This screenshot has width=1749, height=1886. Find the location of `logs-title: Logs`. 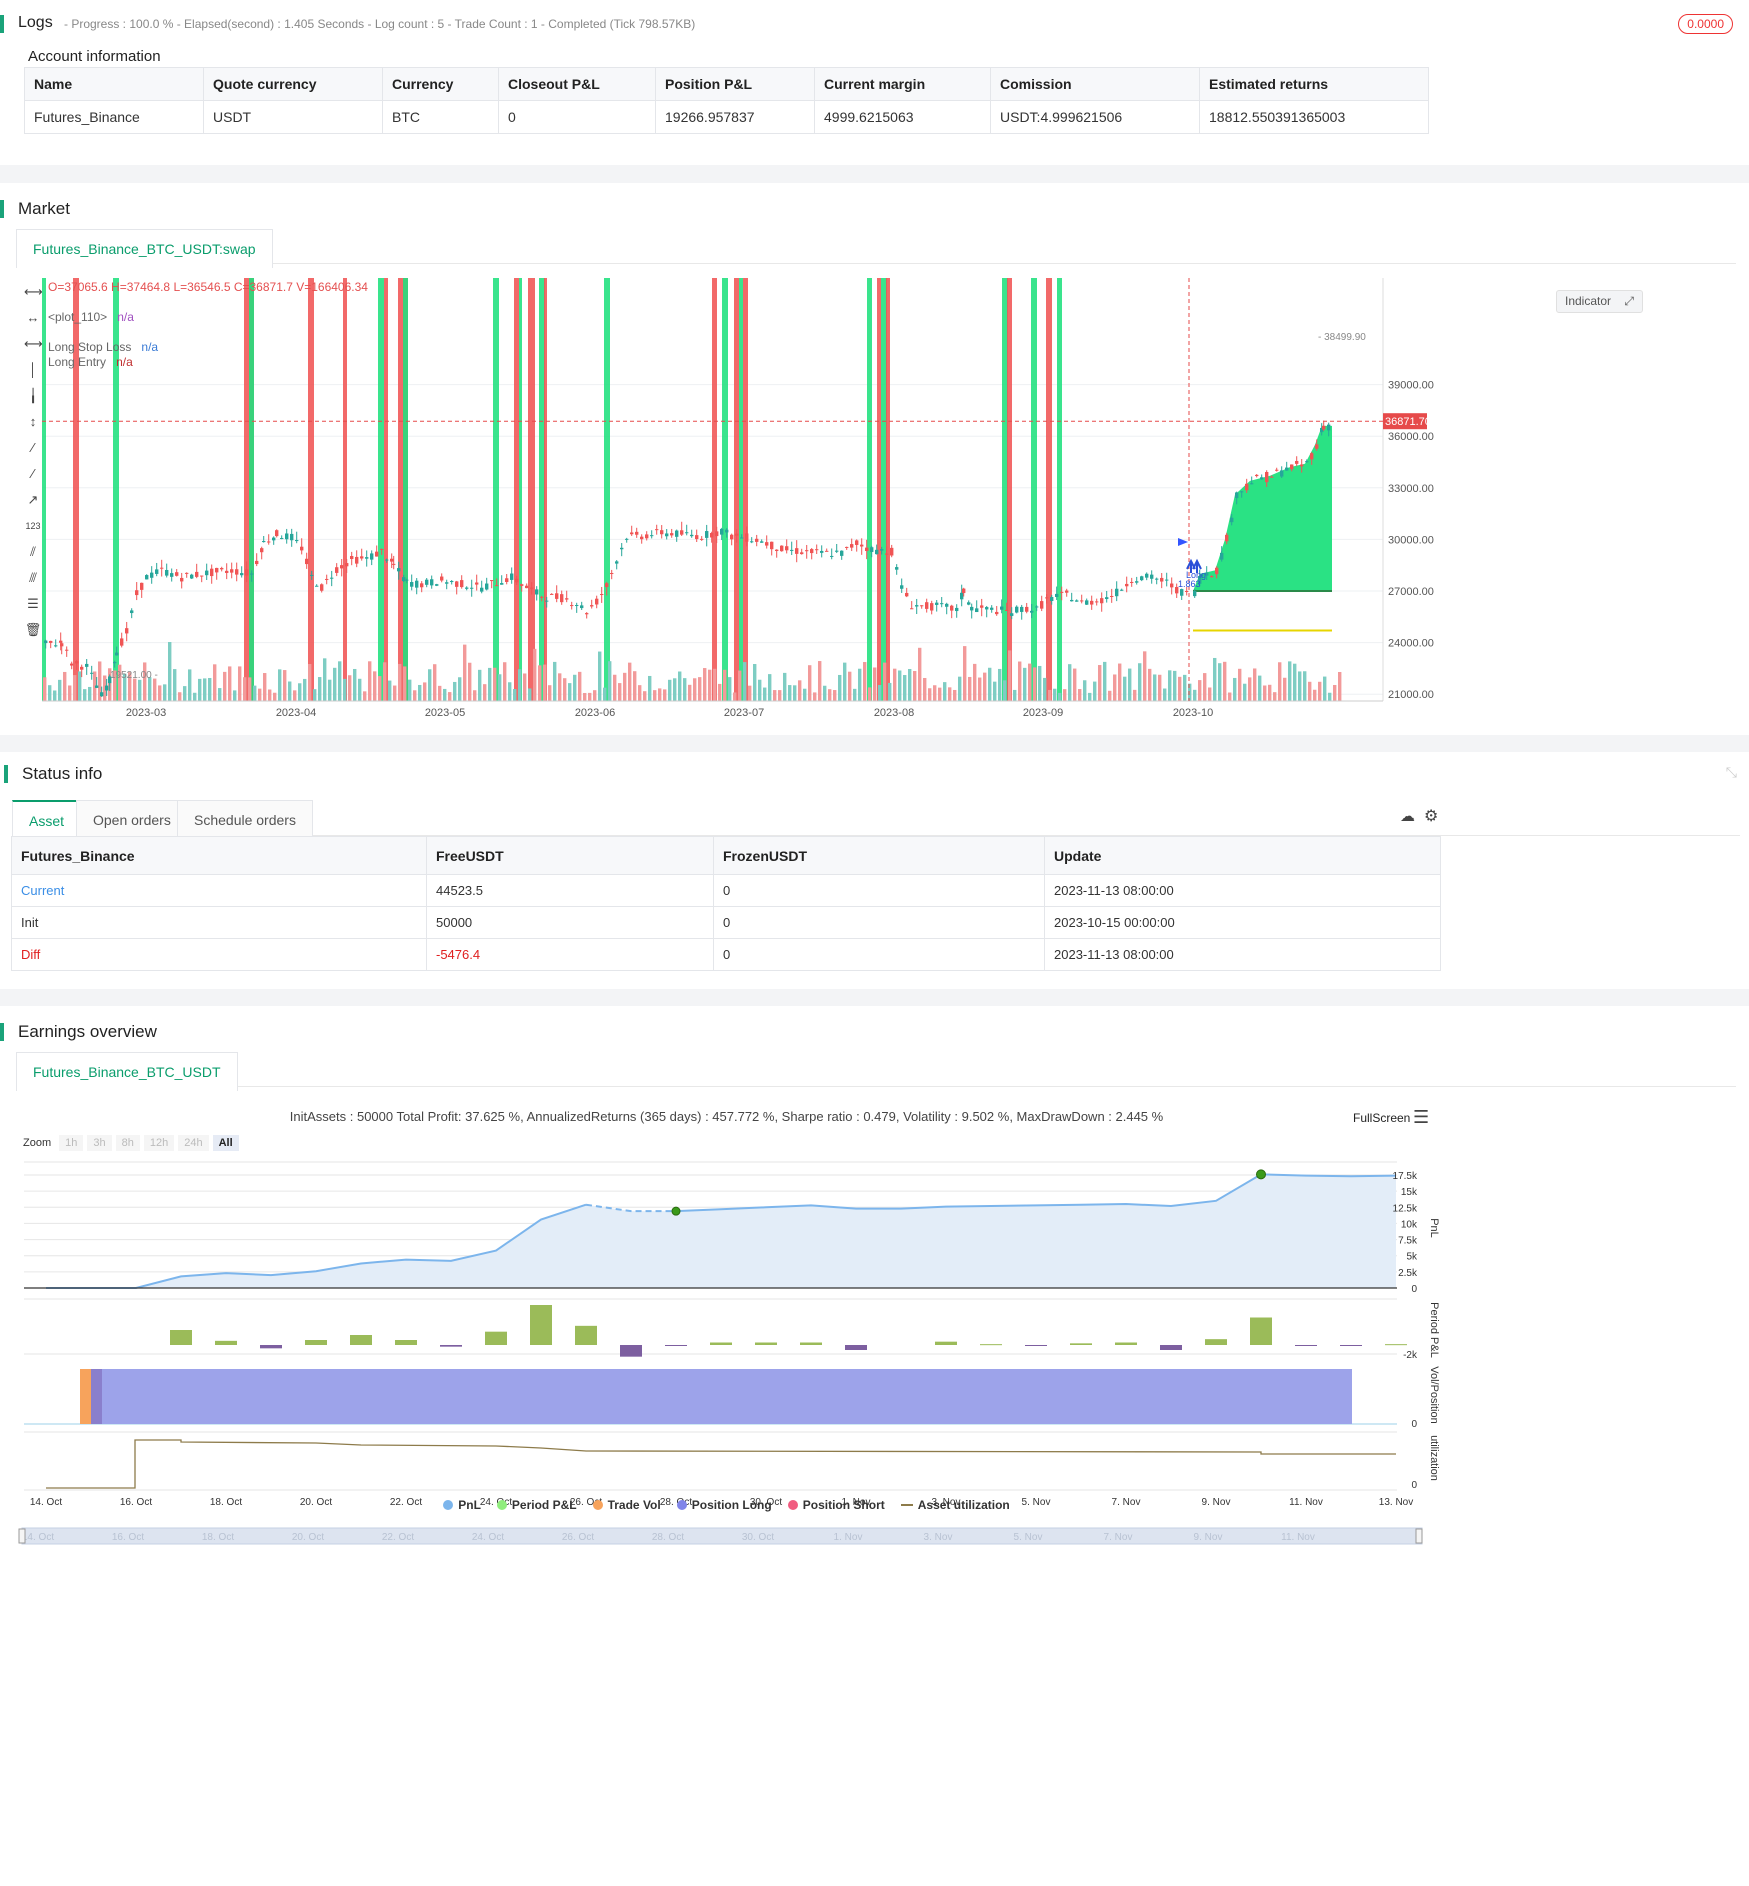

logs-title: Logs is located at coordinates (26, 23).